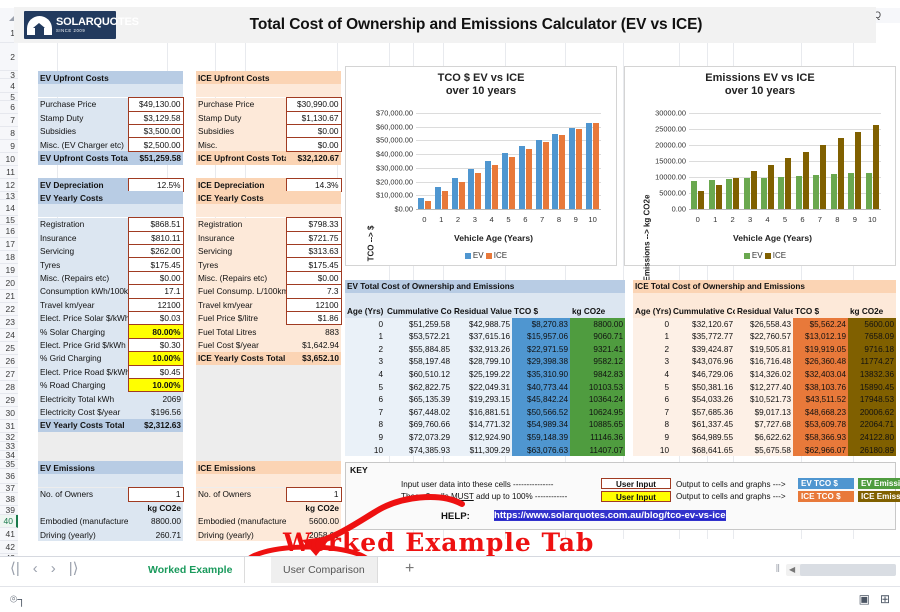  Describe the element at coordinates (9, 283) in the screenshot. I see `row-header-20: 20` at that location.